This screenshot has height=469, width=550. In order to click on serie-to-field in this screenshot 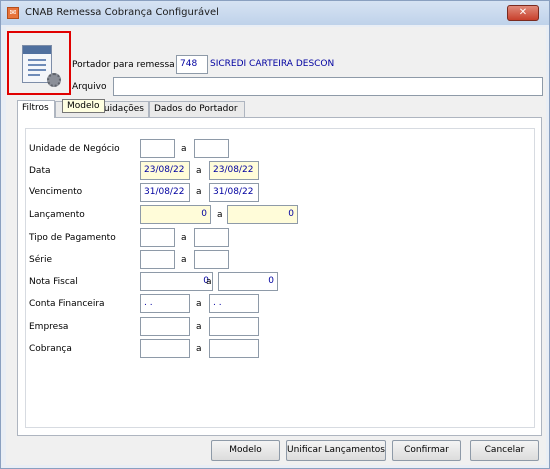, I will do `click(211, 259)`.